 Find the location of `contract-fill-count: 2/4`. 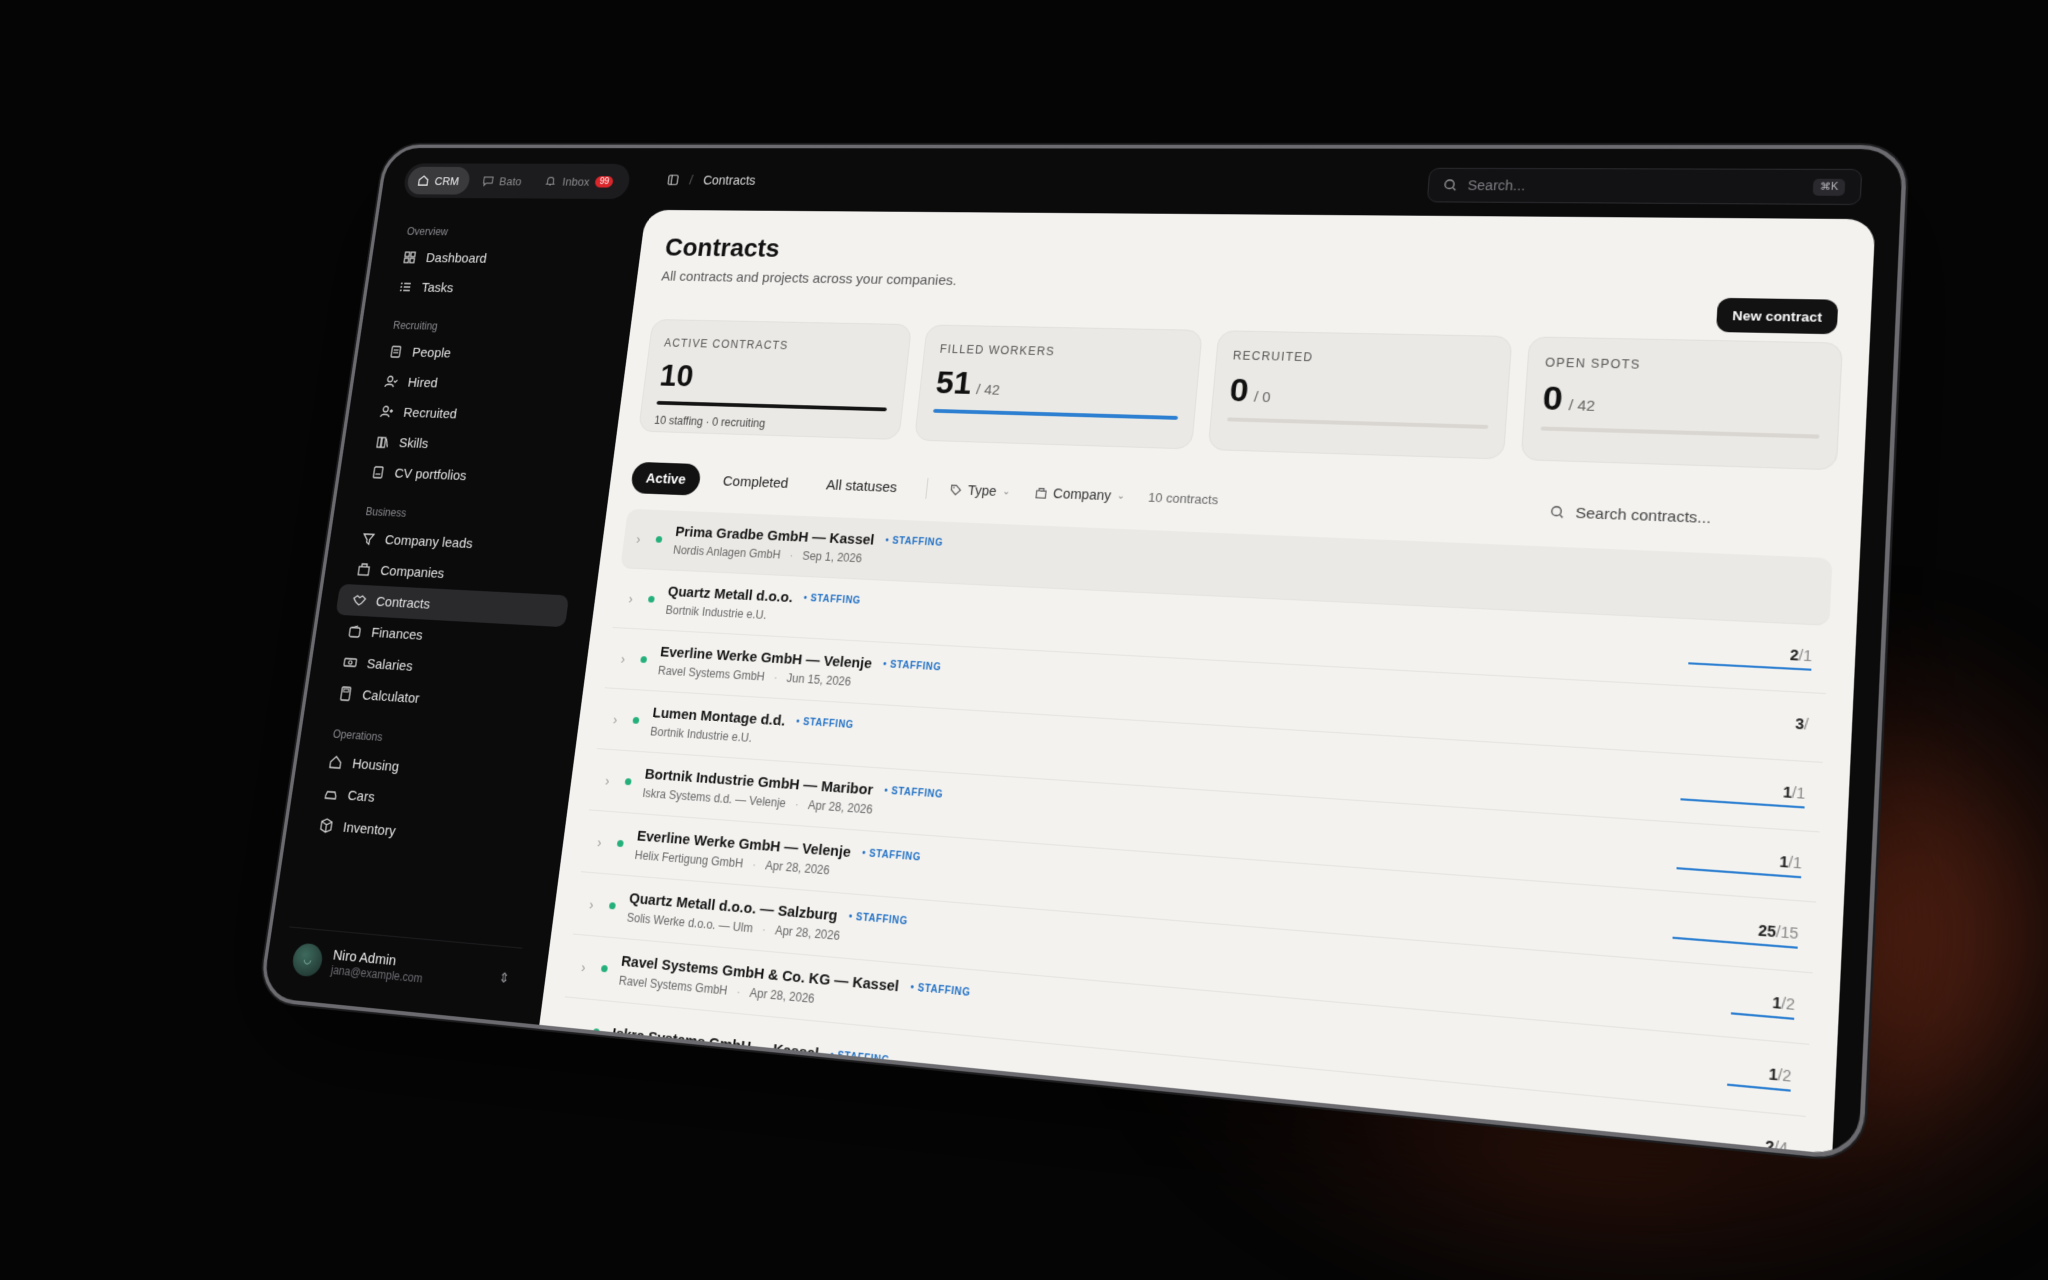

contract-fill-count: 2/4 is located at coordinates (1777, 1144).